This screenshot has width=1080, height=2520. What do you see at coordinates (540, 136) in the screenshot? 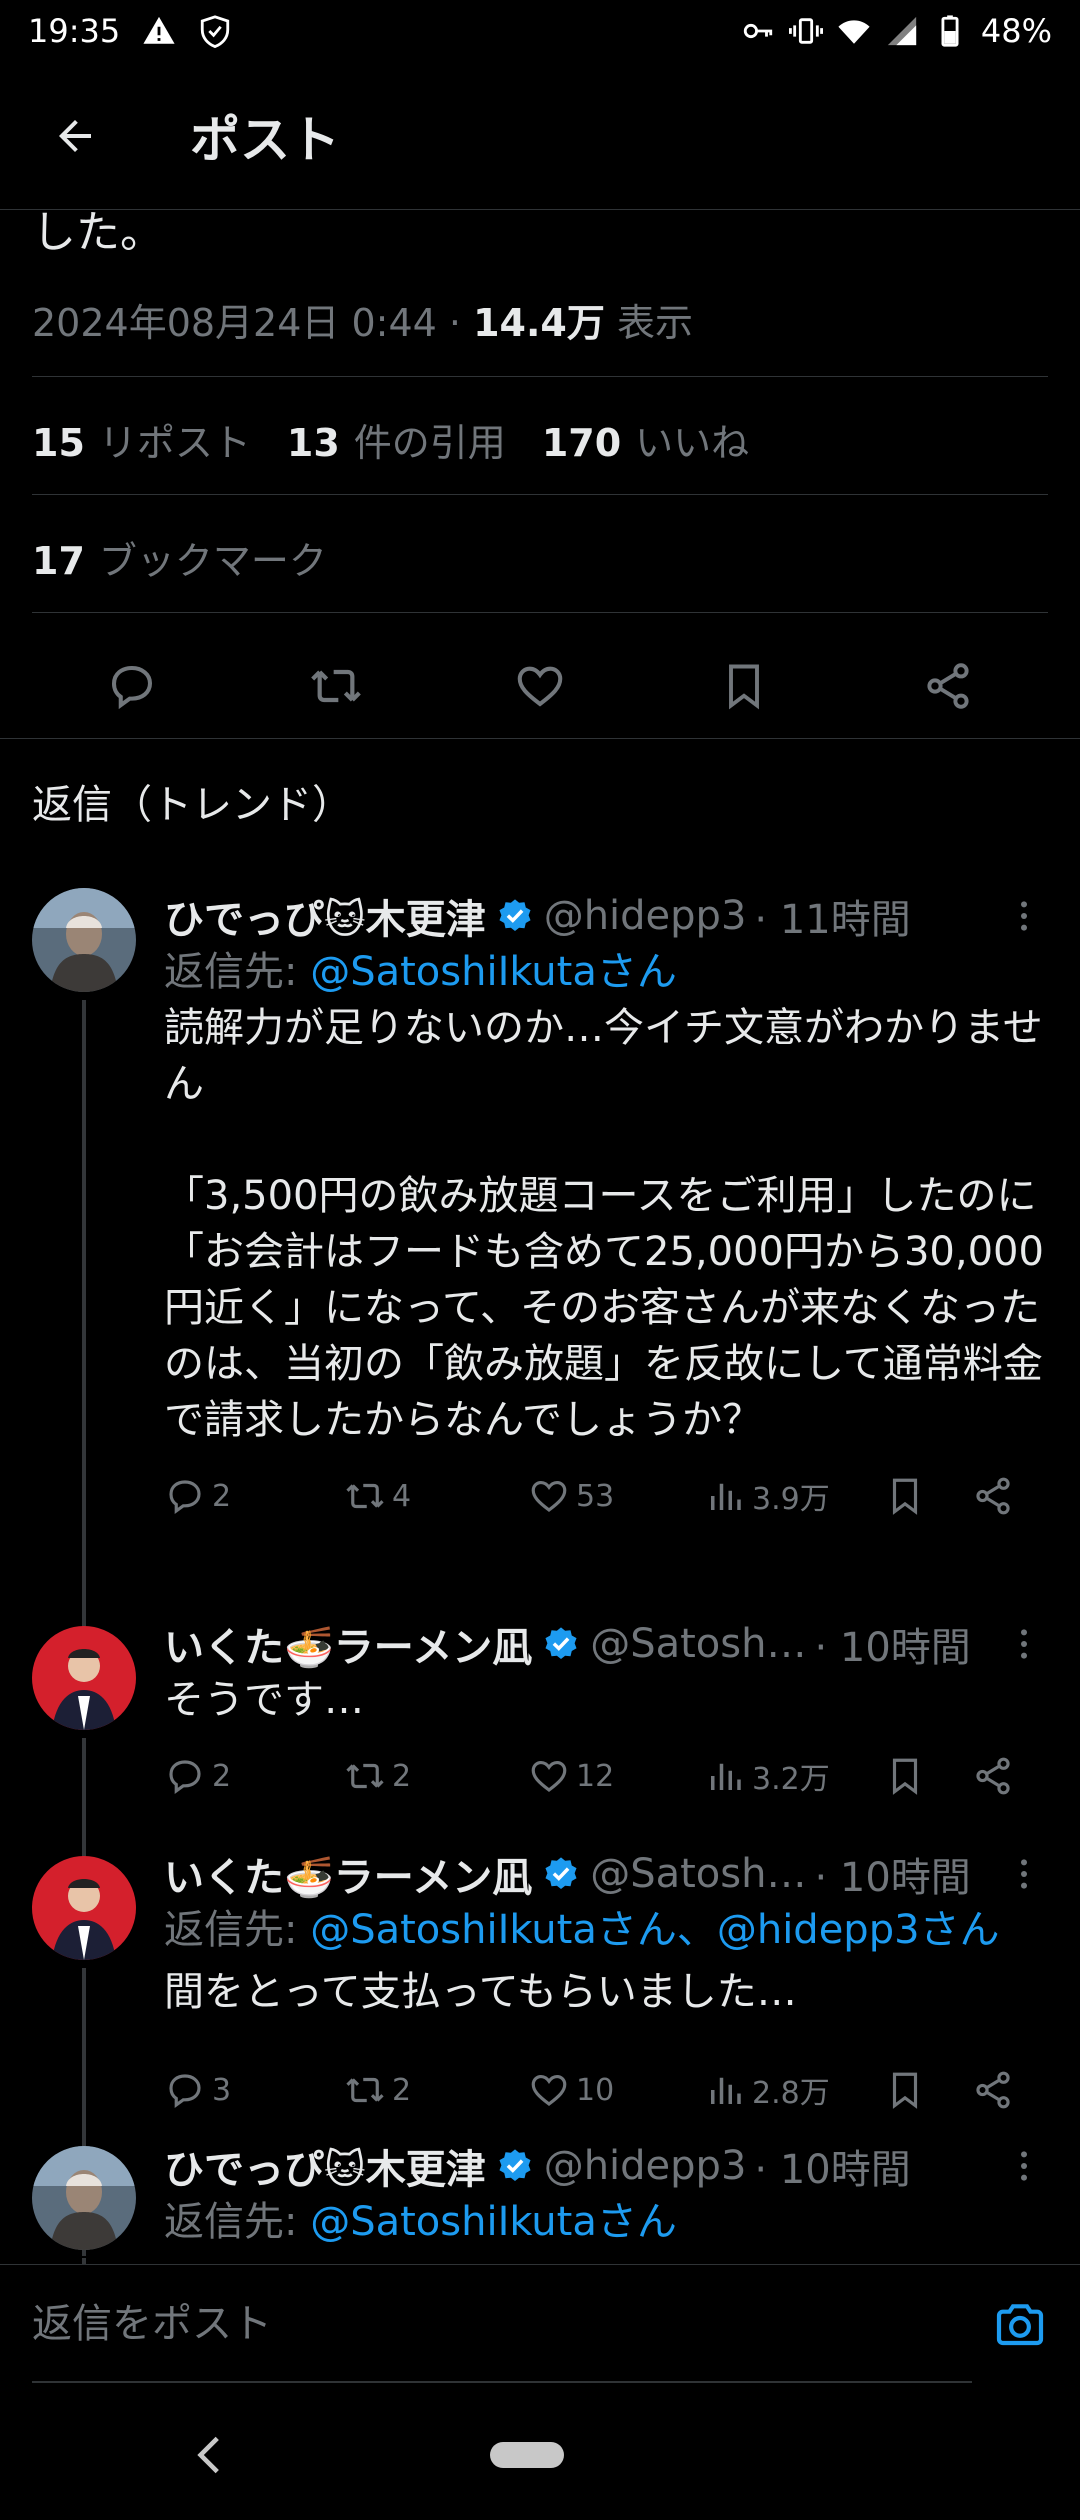
I see `top-bar: ポスト` at bounding box center [540, 136].